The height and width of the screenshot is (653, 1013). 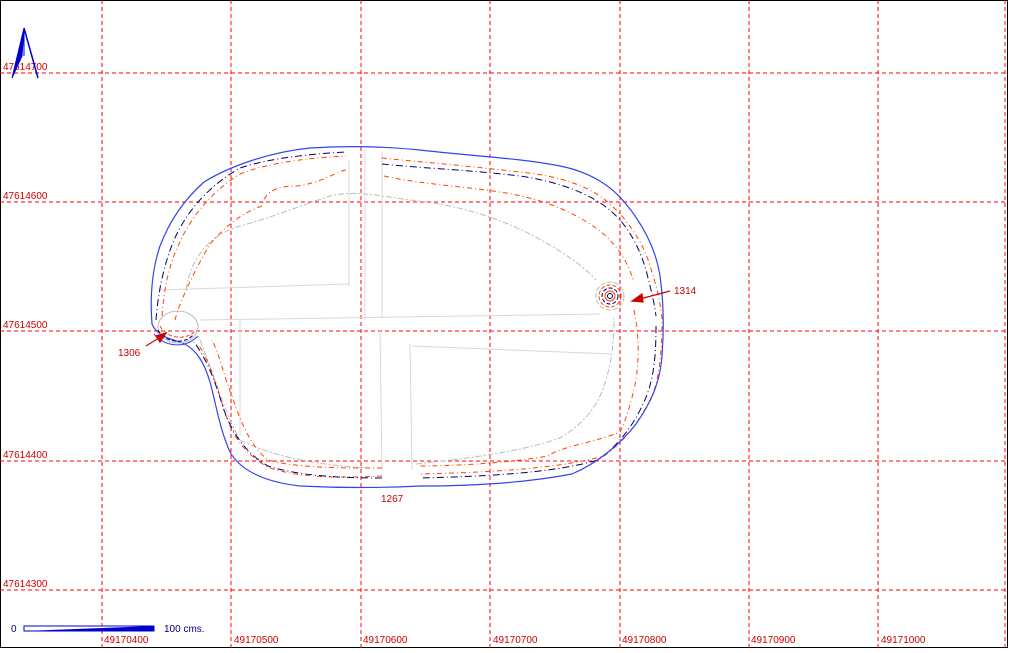 What do you see at coordinates (25, 67) in the screenshot?
I see `grid-label-y: 47614700` at bounding box center [25, 67].